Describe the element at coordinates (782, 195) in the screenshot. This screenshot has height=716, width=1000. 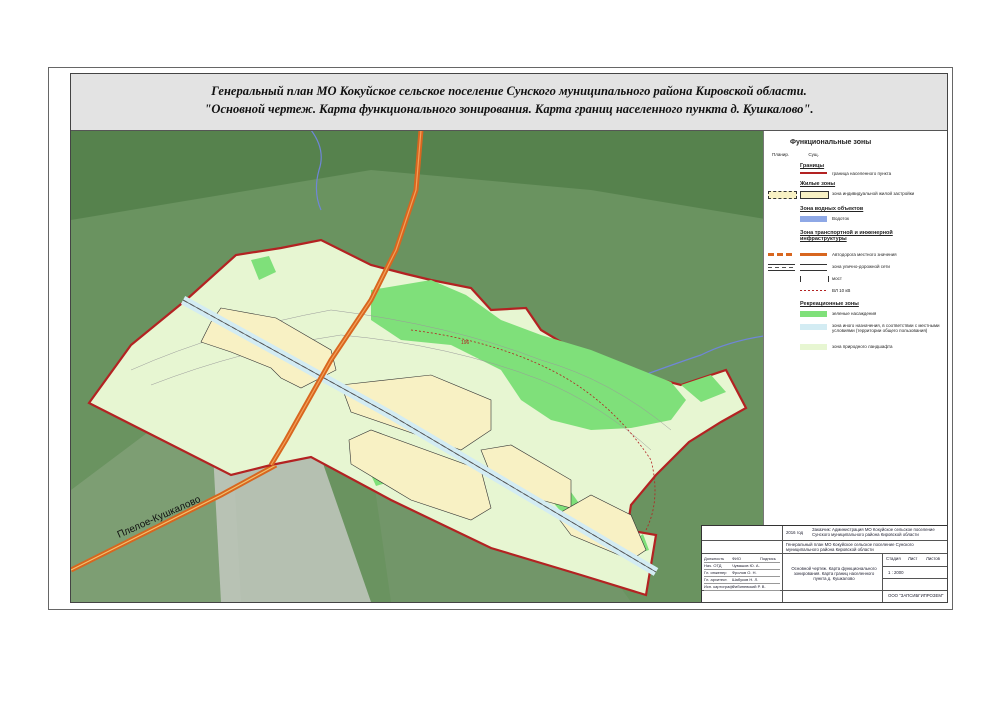
I see `legend-housing-plan-swatch` at that location.